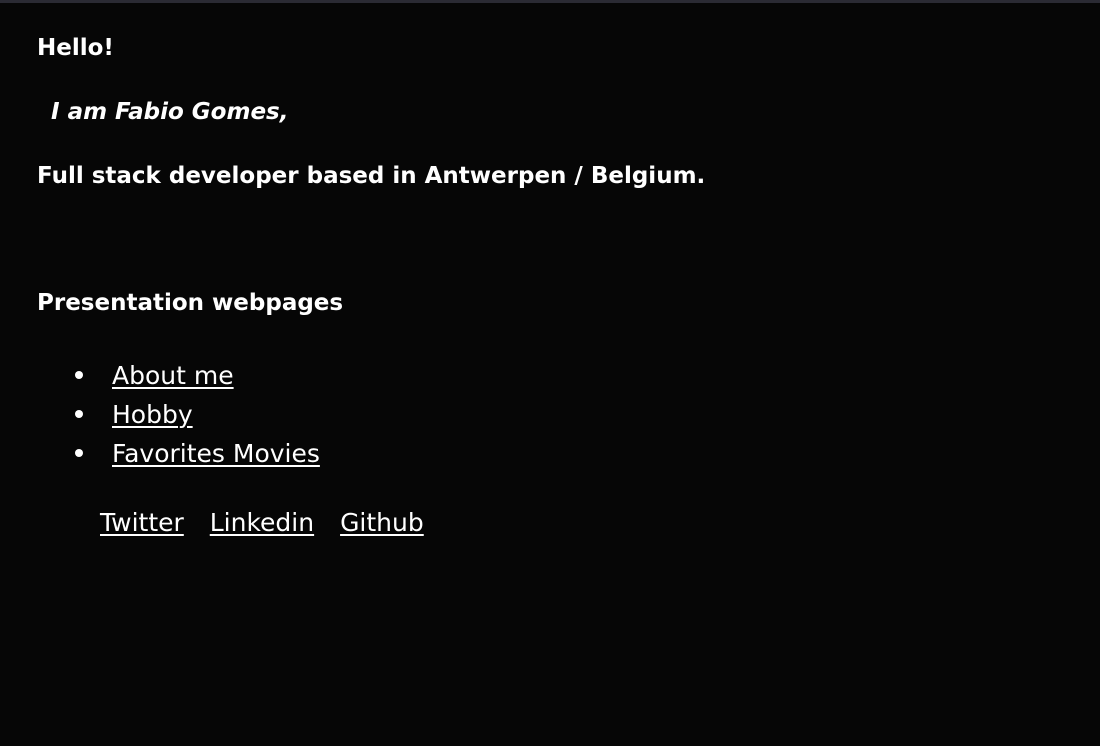 The width and height of the screenshot is (1100, 746). Describe the element at coordinates (216, 453) in the screenshot. I see `favorites-movies-link: Favorites Movies` at that location.